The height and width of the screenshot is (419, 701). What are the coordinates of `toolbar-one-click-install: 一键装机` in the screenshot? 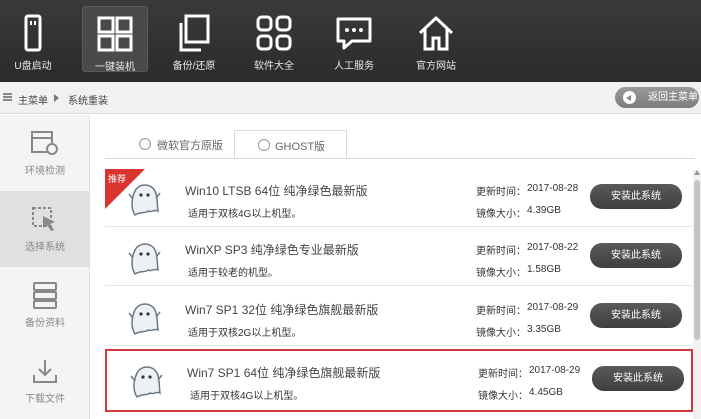 It's located at (115, 39).